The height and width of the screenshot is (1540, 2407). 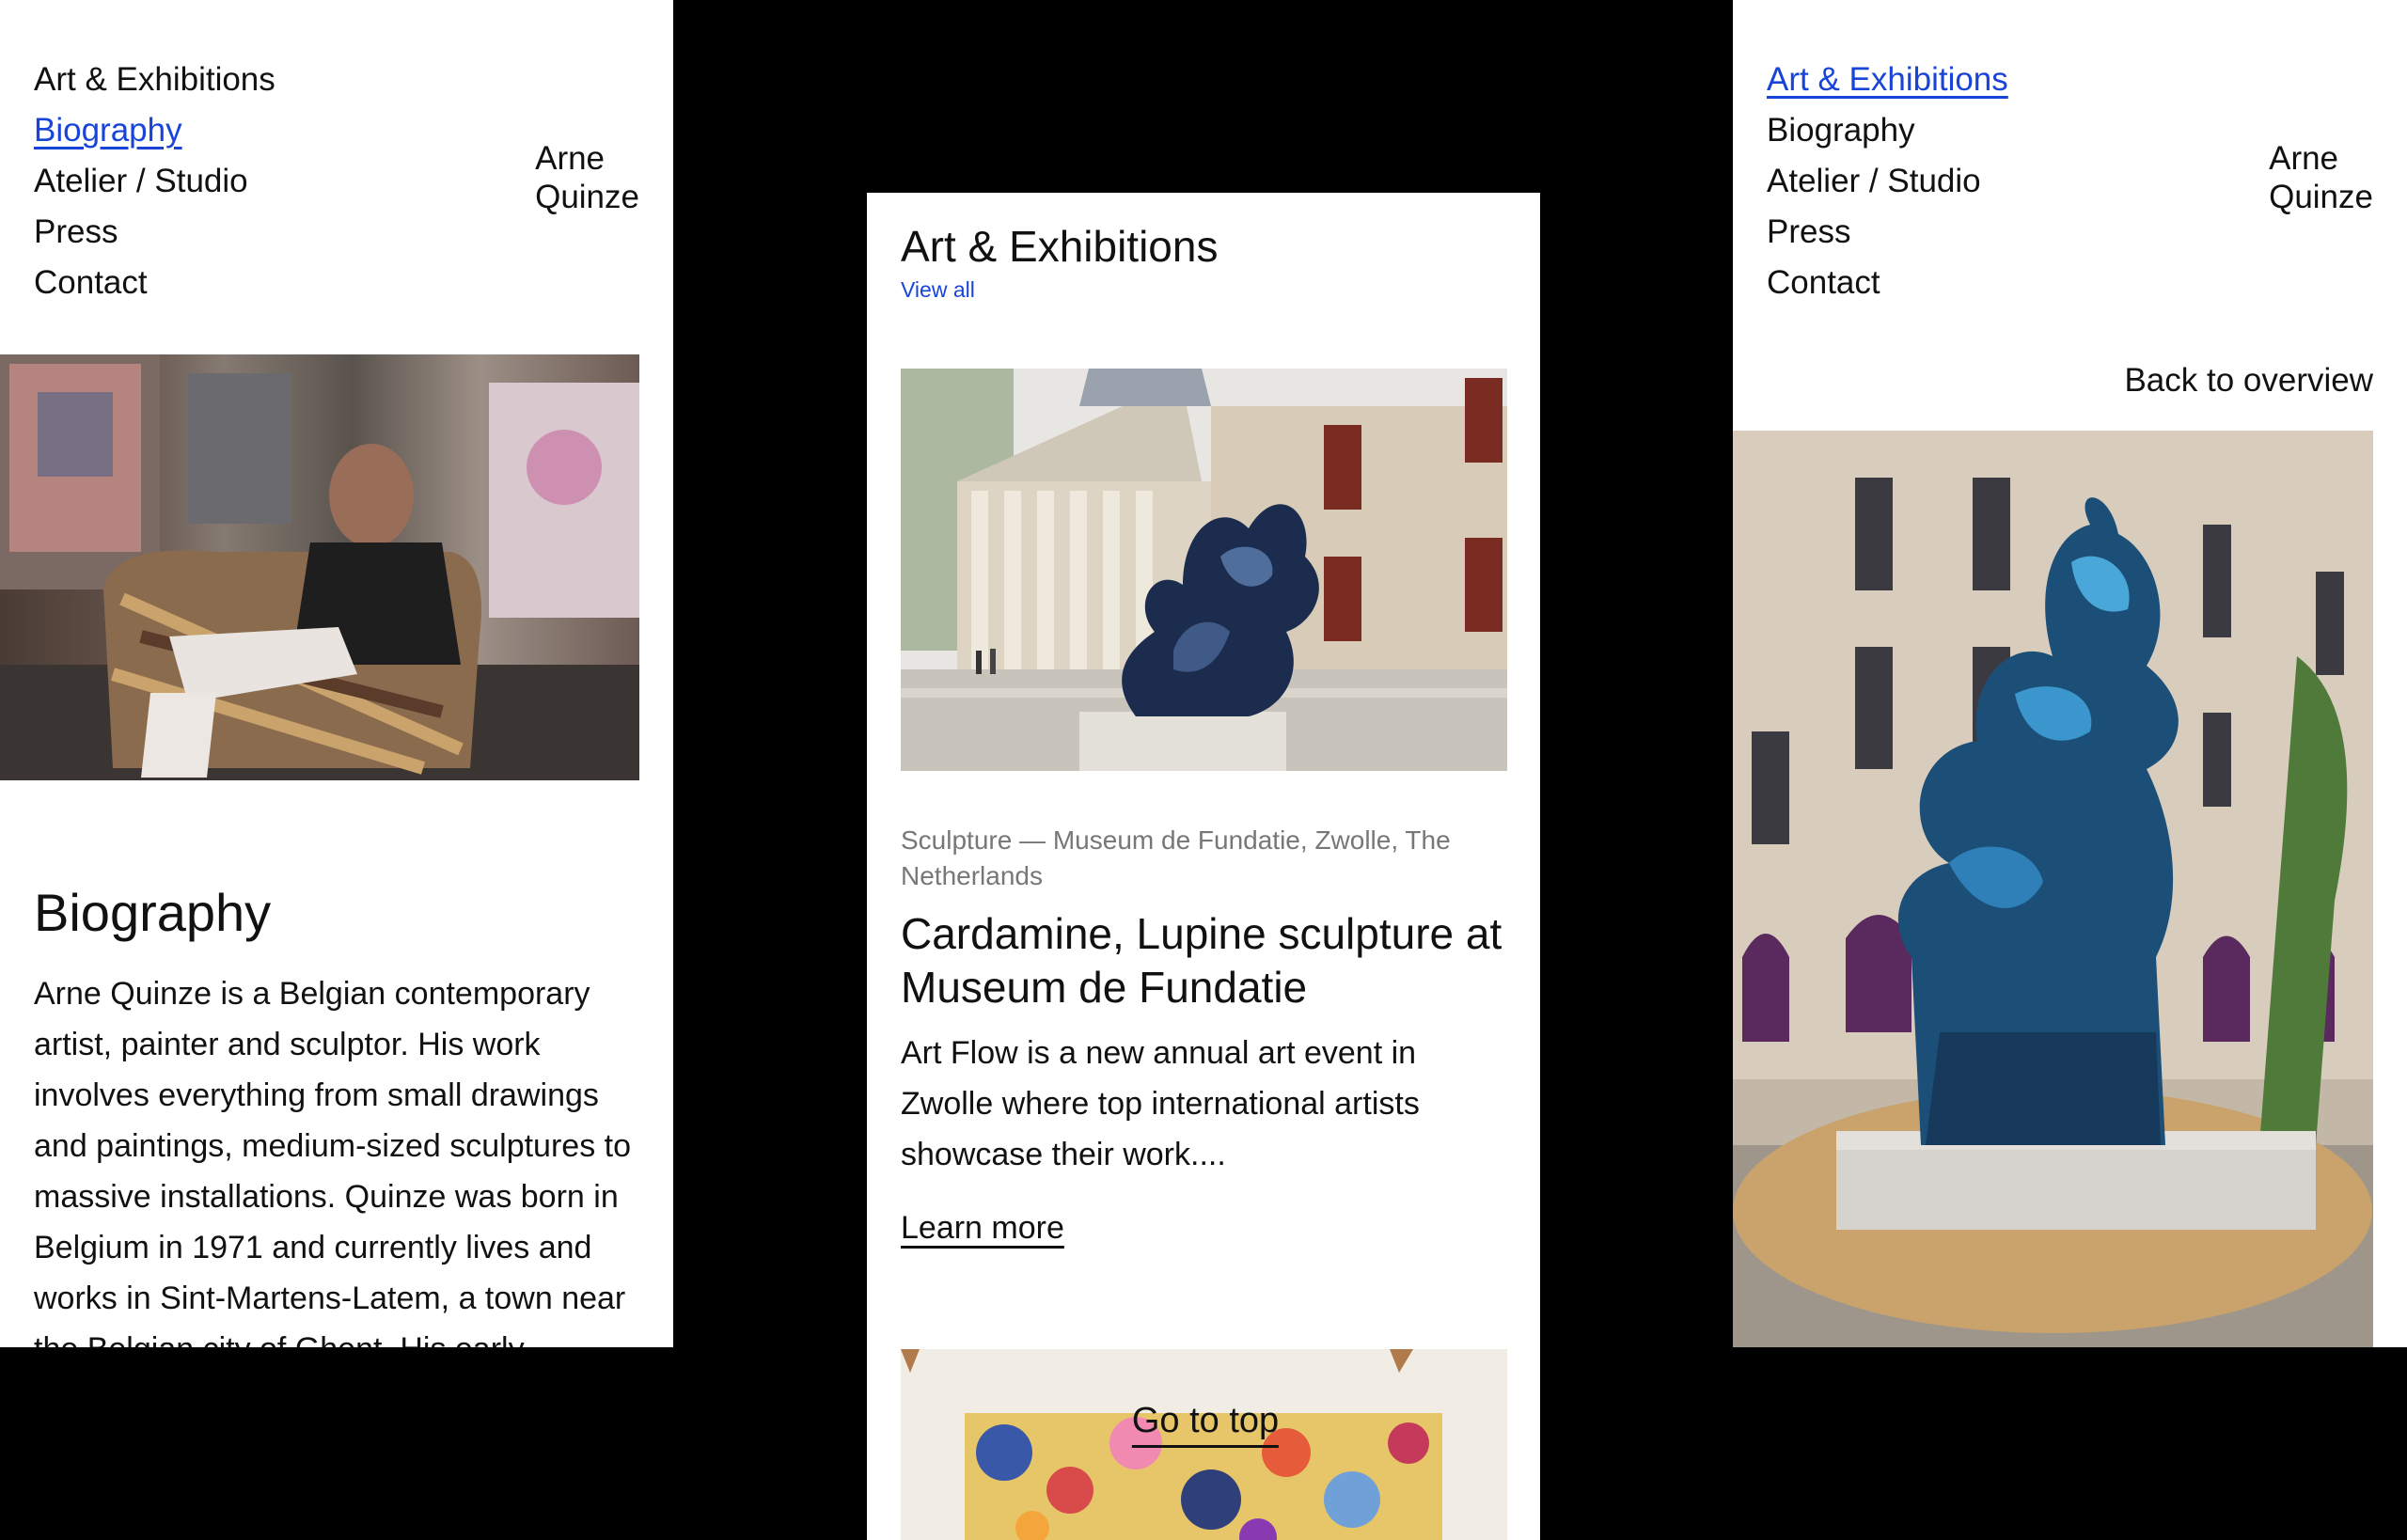 What do you see at coordinates (938, 290) in the screenshot?
I see `view-all-link: View all` at bounding box center [938, 290].